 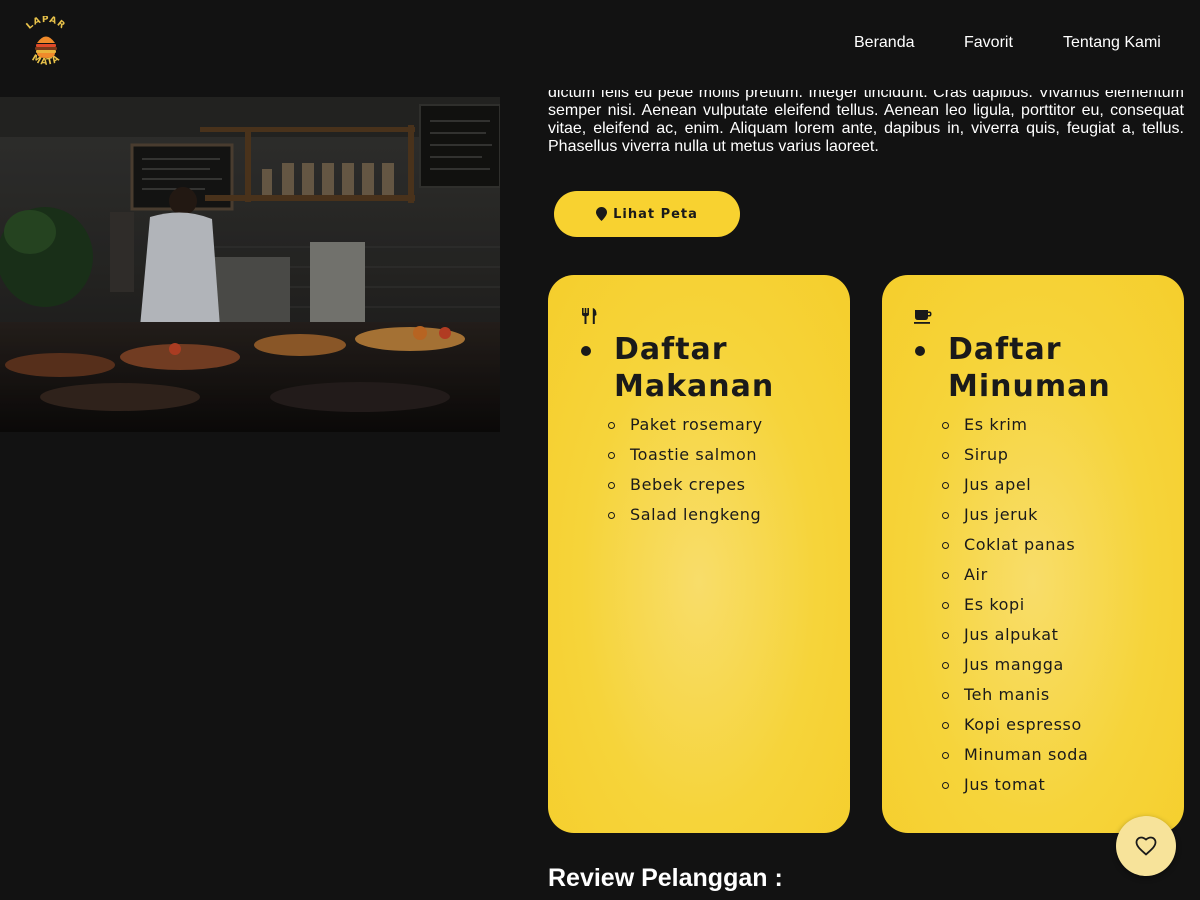 I want to click on food-title-bullet, so click(x=586, y=351).